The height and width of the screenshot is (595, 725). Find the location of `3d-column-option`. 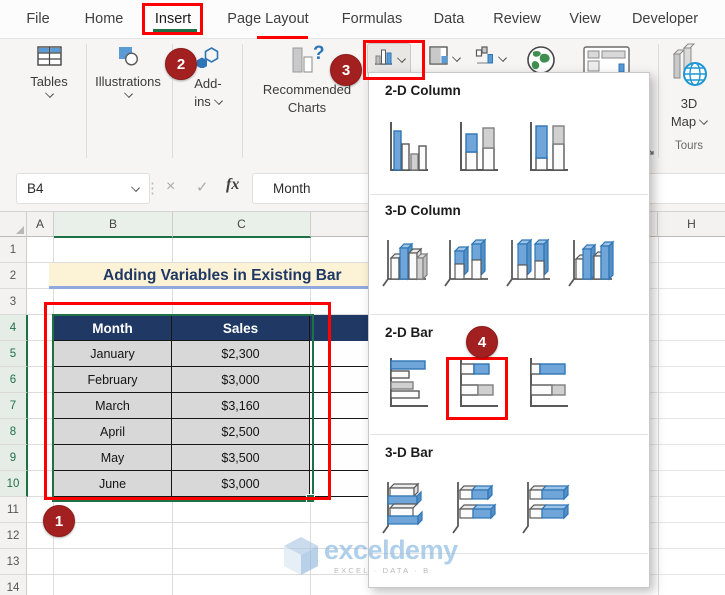

3d-column-option is located at coordinates (591, 261).